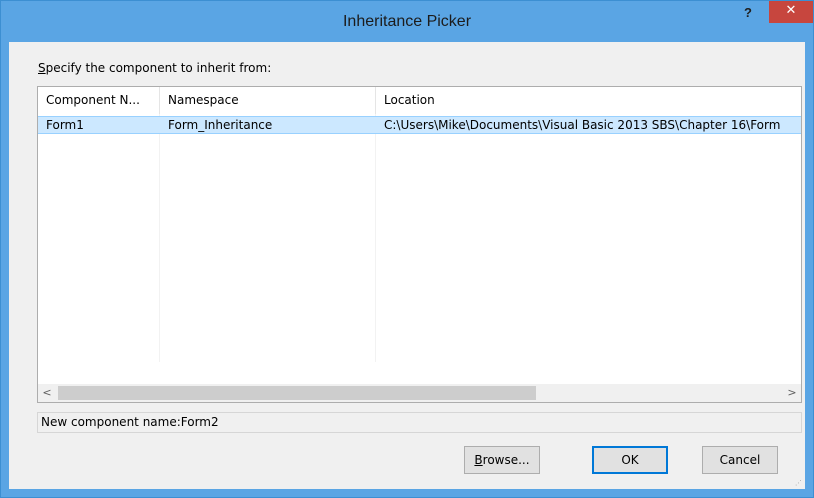 This screenshot has width=814, height=498. I want to click on close-button: ✕, so click(791, 12).